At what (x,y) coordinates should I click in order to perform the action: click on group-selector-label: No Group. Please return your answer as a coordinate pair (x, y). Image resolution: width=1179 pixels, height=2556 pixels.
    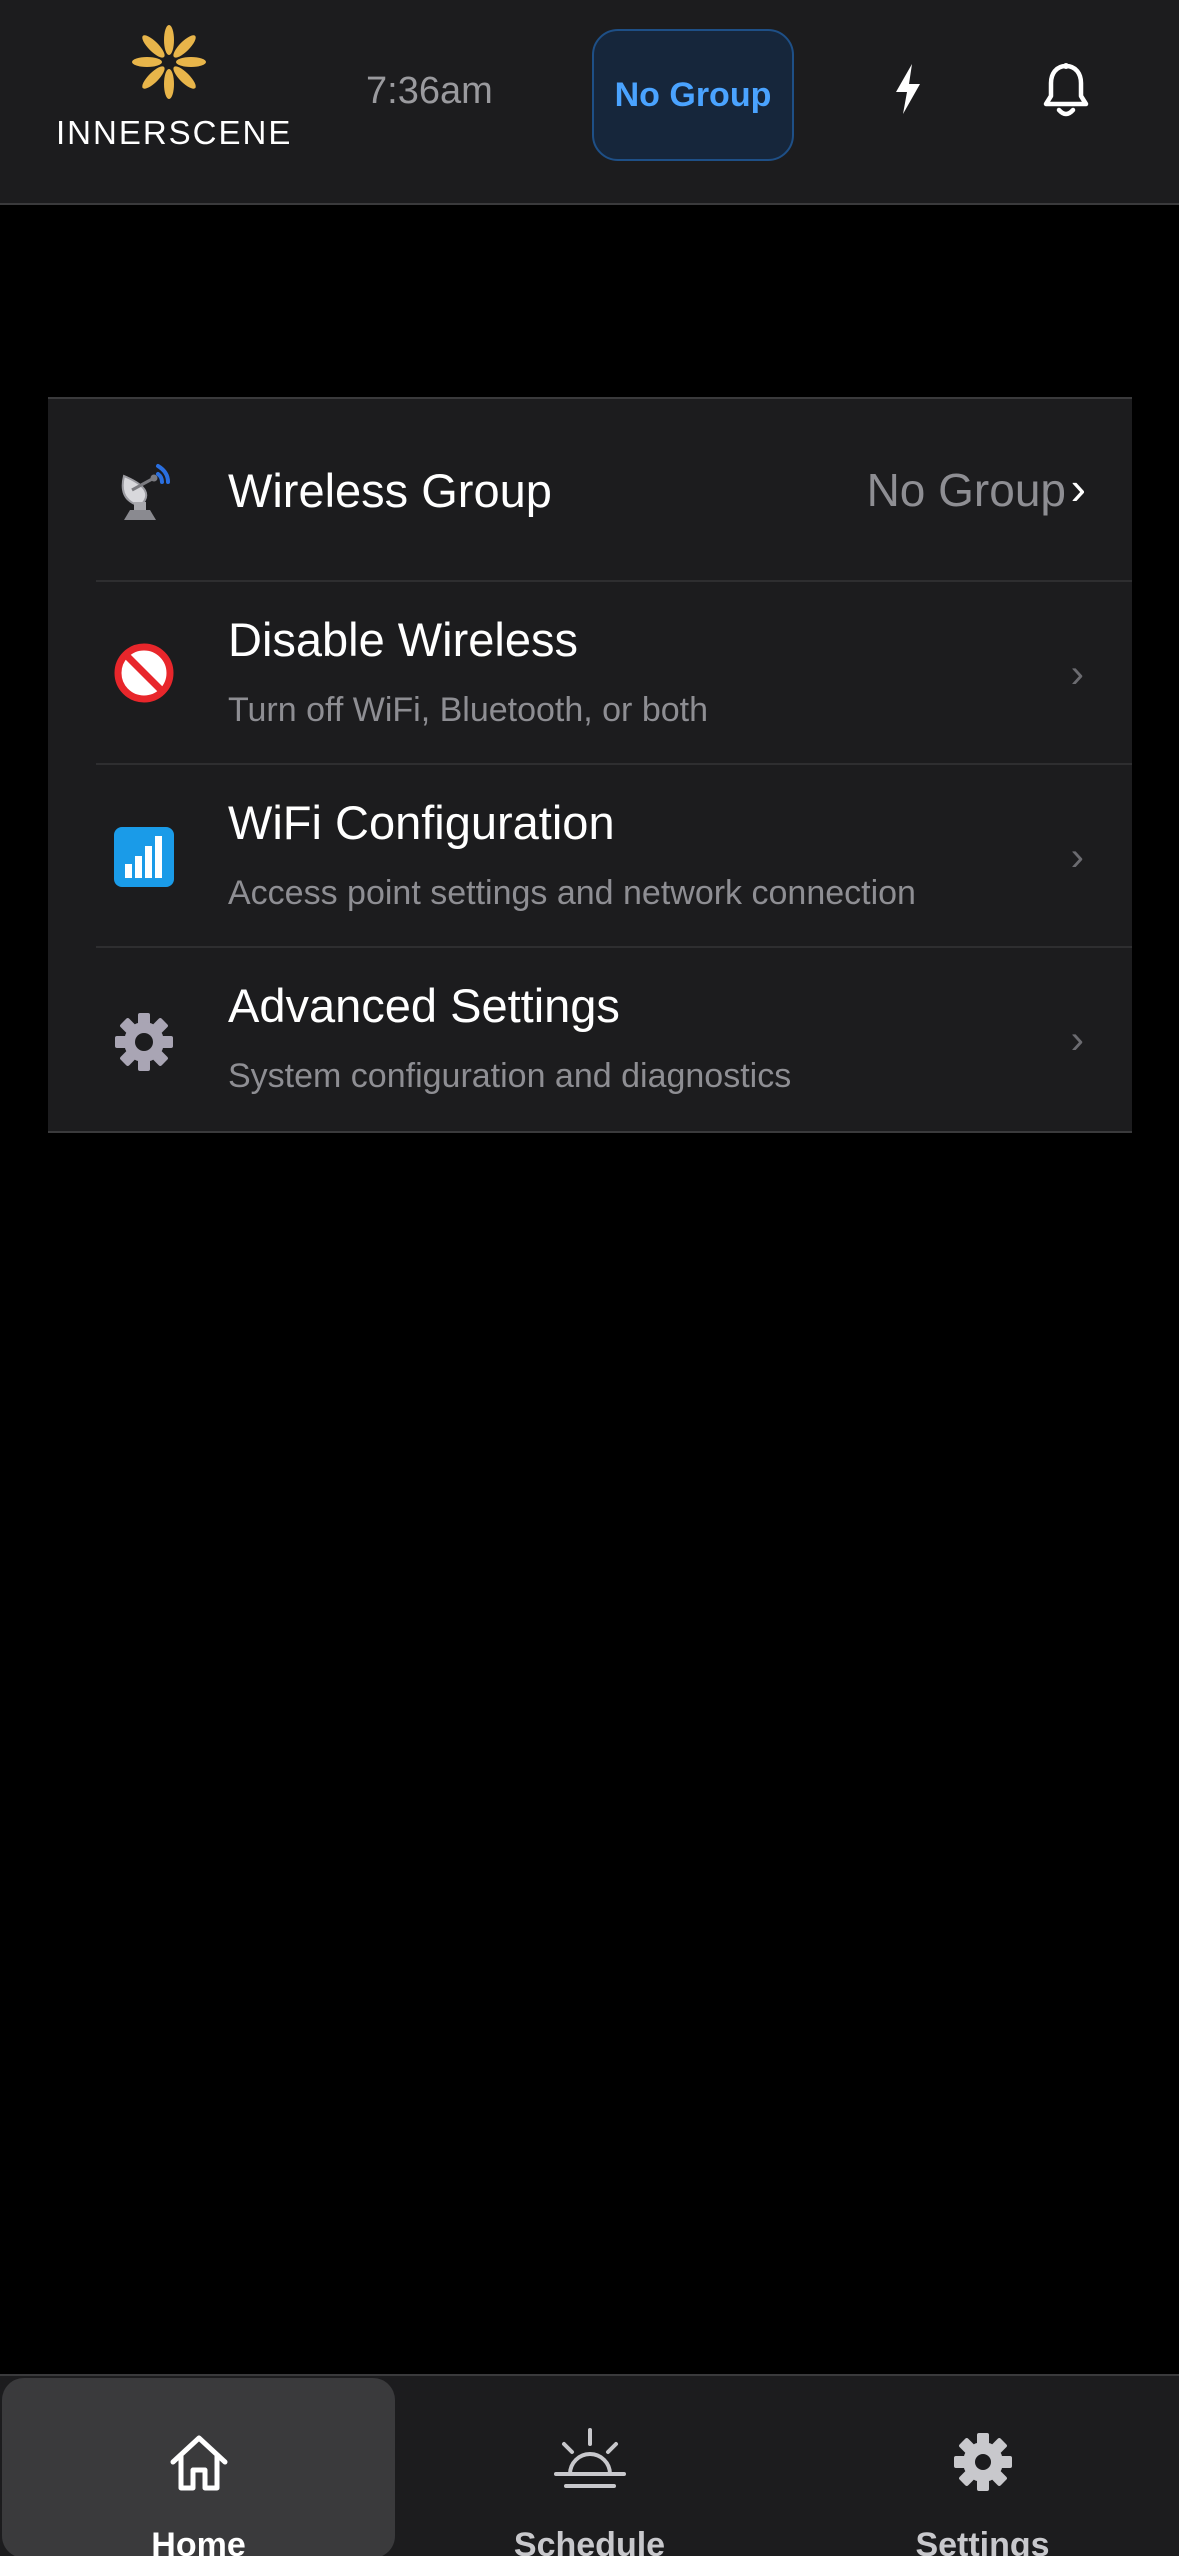
    Looking at the image, I should click on (693, 94).